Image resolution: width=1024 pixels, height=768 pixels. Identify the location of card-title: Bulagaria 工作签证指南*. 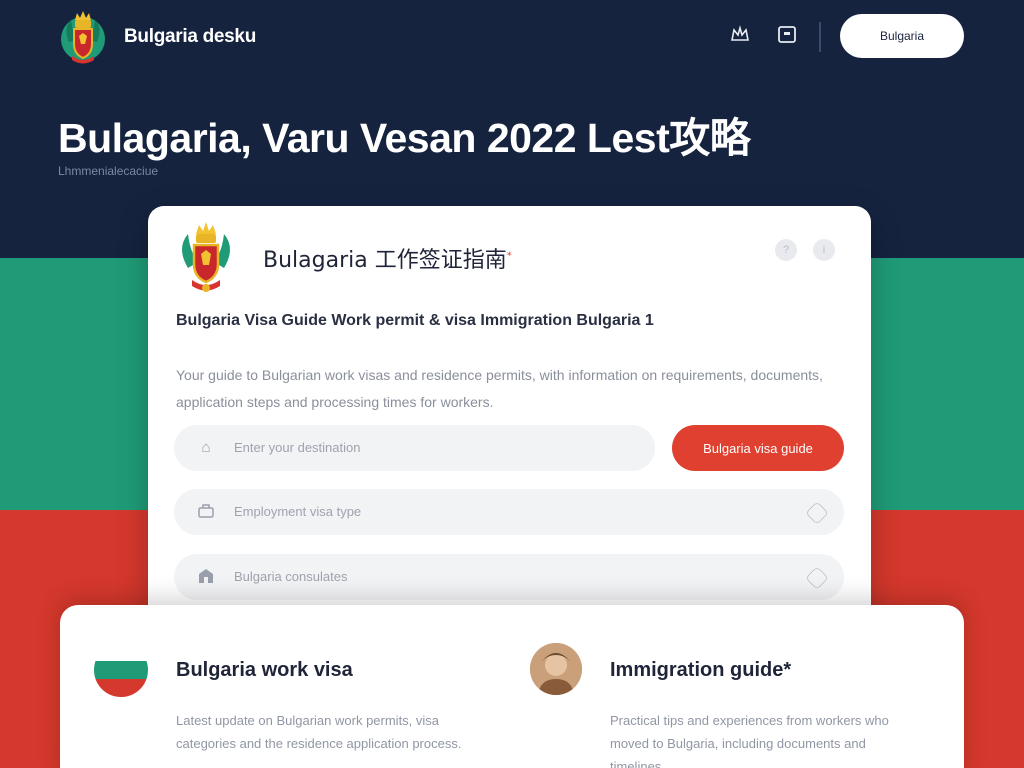
(387, 258).